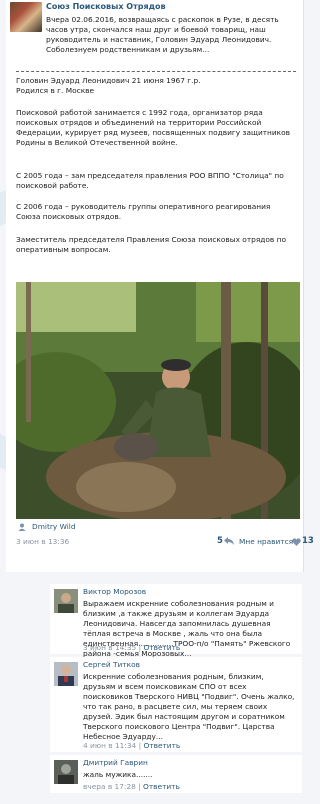  I want to click on post-author-link: Союз Поисковых Отрядов, so click(106, 7).